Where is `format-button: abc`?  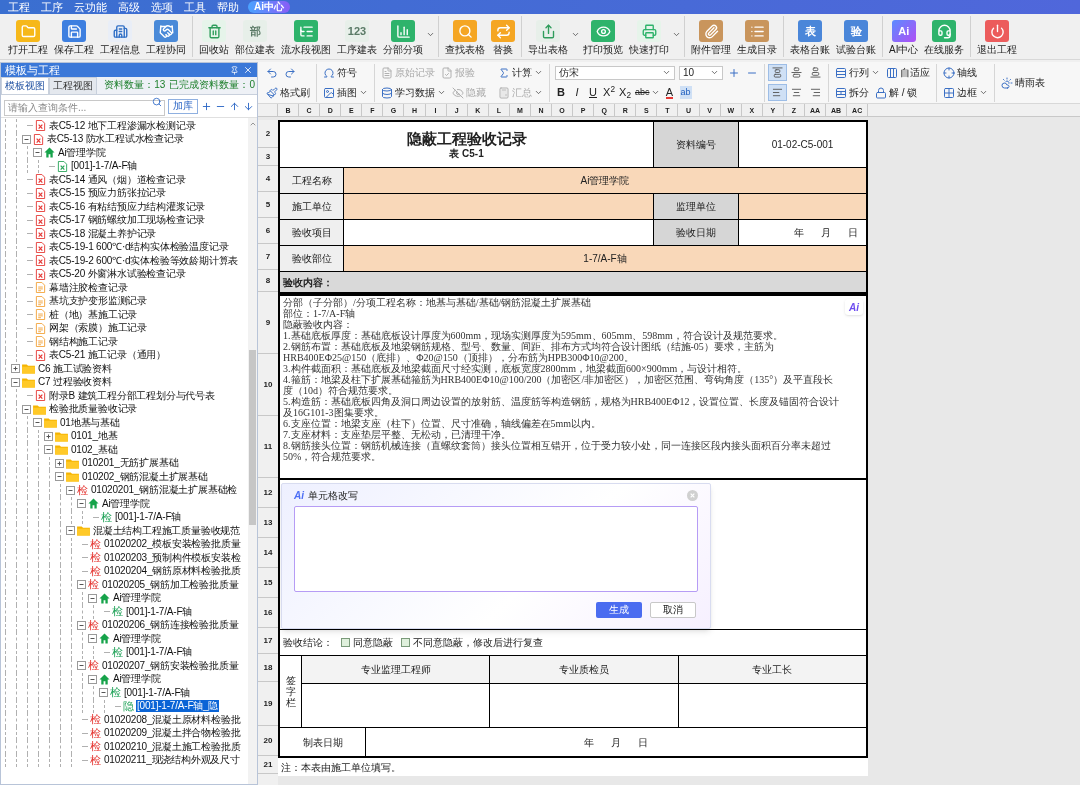
format-button: abc is located at coordinates (647, 92).